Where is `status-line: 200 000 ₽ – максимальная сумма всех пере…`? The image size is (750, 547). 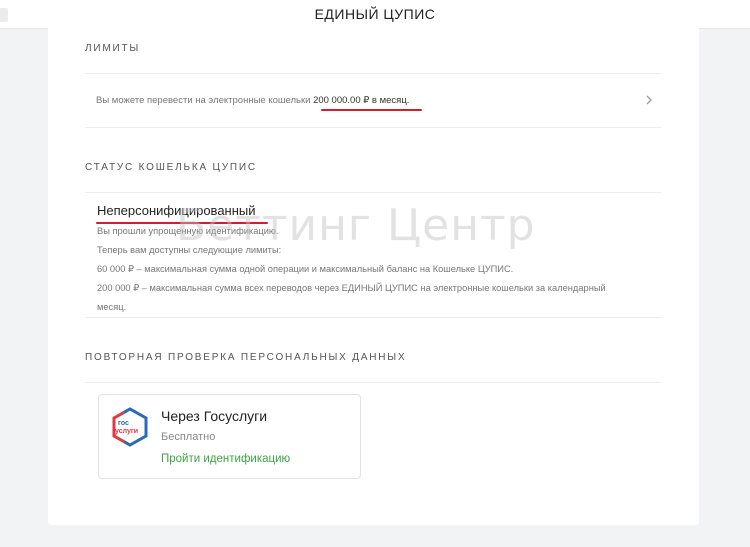
status-line: 200 000 ₽ – максимальная сумма всех пере… is located at coordinates (351, 288).